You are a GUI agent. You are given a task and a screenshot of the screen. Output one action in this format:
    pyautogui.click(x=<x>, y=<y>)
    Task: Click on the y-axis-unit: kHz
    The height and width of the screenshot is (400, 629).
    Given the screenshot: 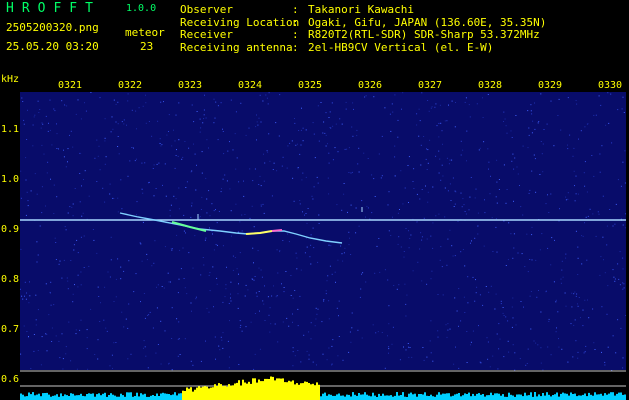 What is the action you would take?
    pyautogui.click(x=10, y=79)
    